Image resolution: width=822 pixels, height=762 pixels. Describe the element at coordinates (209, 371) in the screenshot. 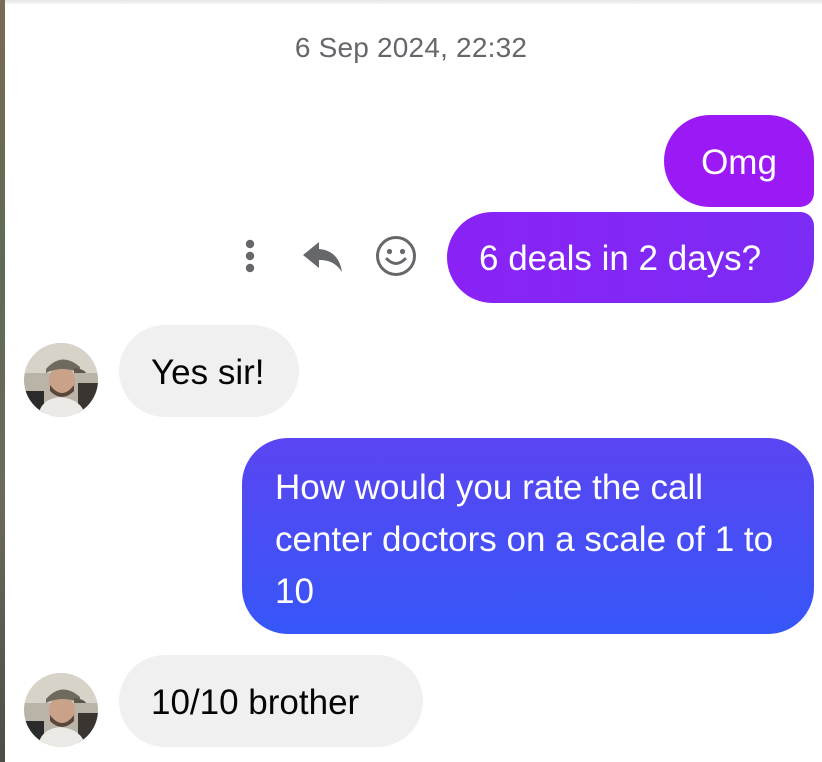

I see `incoming-message: Yes sir!` at that location.